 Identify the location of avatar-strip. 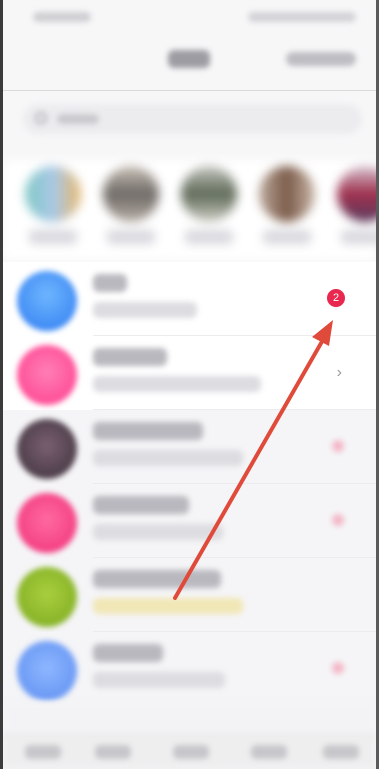
(189, 210).